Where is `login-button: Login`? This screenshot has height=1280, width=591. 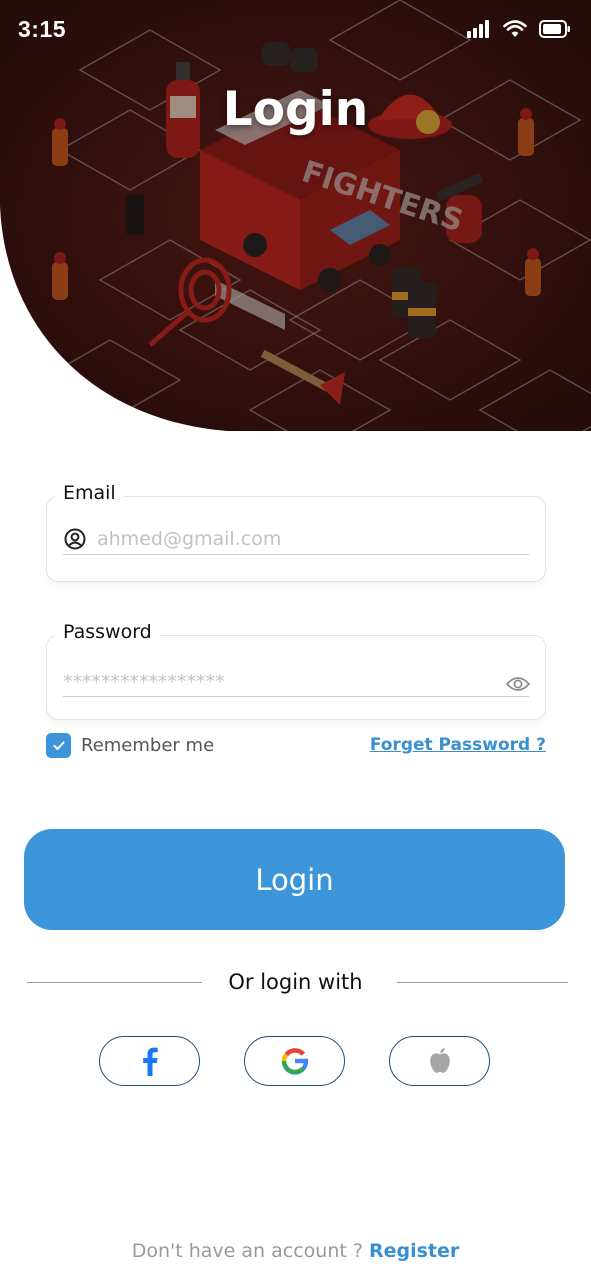 login-button: Login is located at coordinates (294, 879).